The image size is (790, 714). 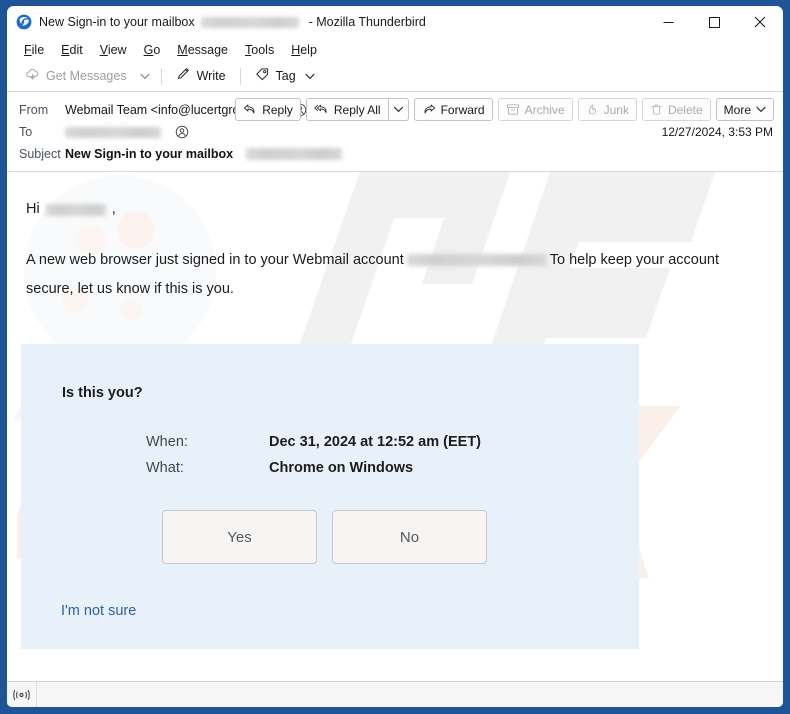 What do you see at coordinates (395, 76) in the screenshot?
I see `main-toolbar: Get Messages Write Tag` at bounding box center [395, 76].